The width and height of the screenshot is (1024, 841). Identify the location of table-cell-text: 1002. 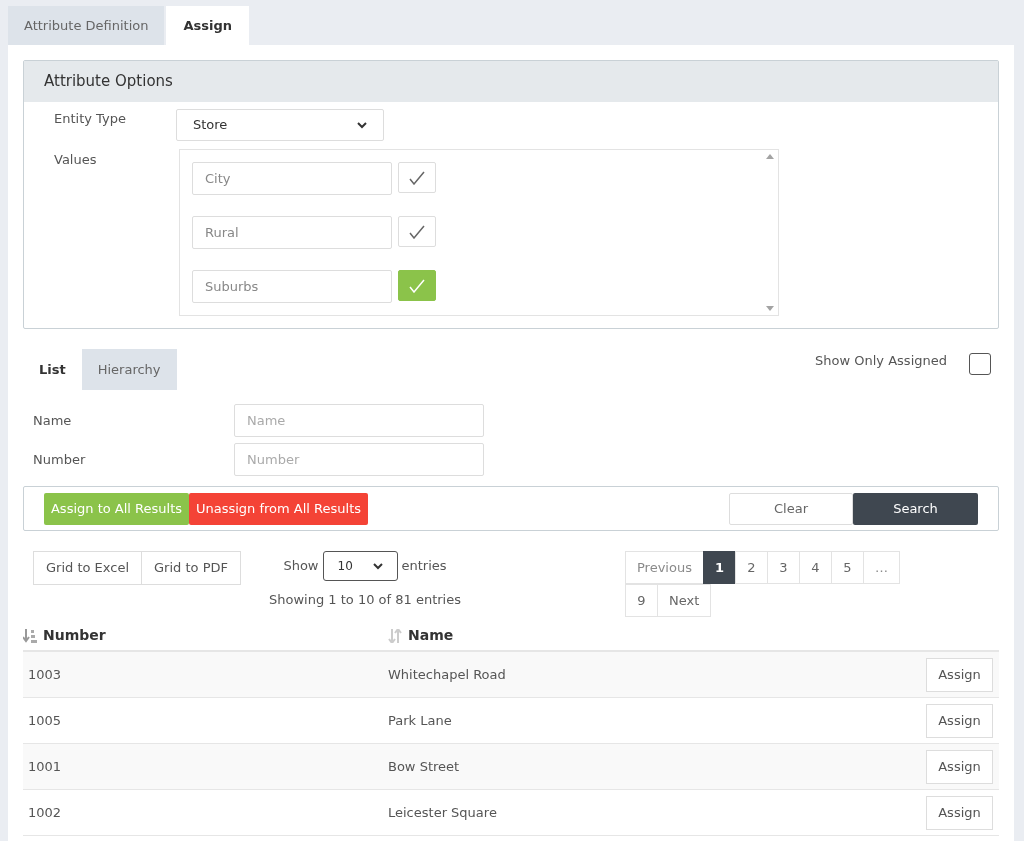
(45, 812).